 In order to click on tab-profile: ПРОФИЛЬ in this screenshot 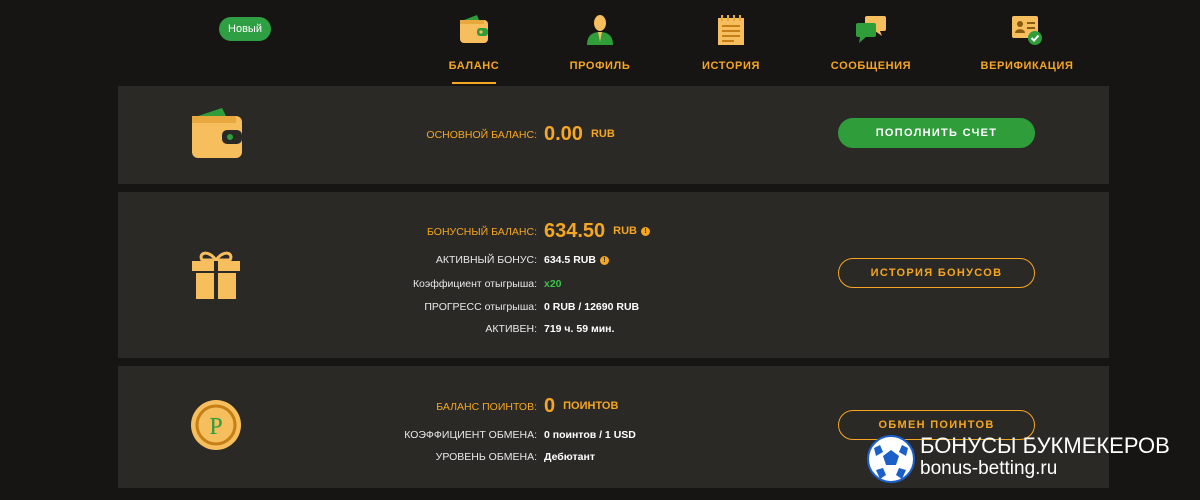, I will do `click(600, 49)`.